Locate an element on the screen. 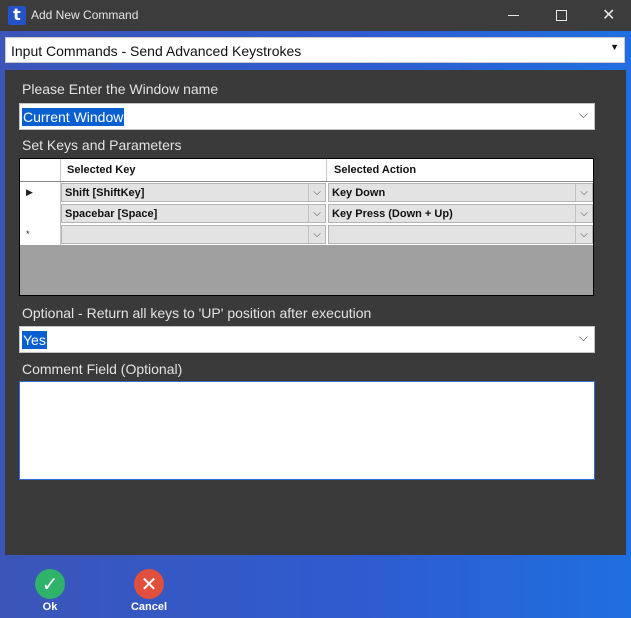 The width and height of the screenshot is (631, 618). column-header-selected-key: Selected Key is located at coordinates (101, 170).